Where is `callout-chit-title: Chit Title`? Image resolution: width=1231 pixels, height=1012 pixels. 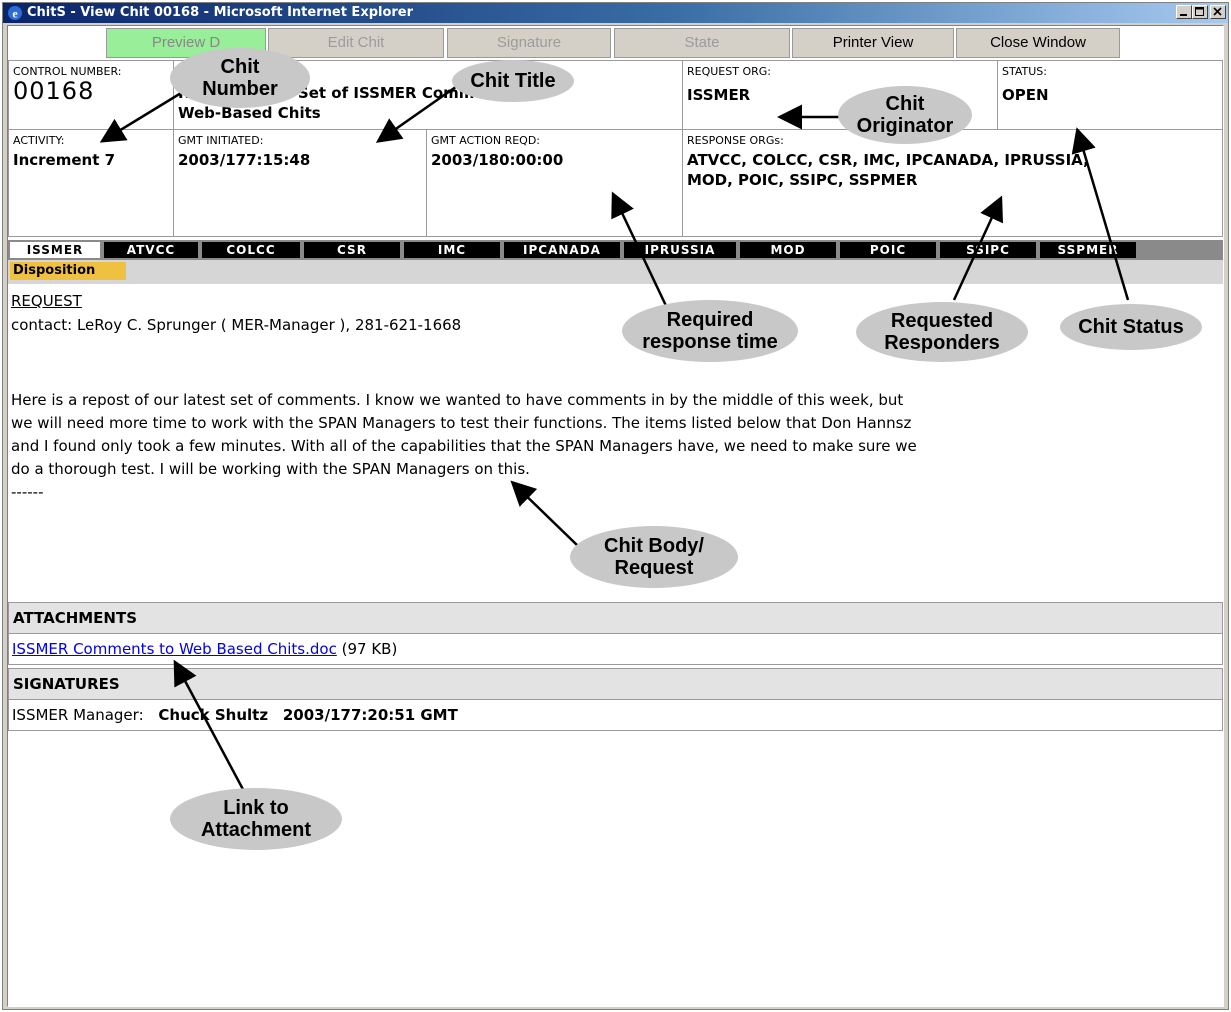 callout-chit-title: Chit Title is located at coordinates (513, 81).